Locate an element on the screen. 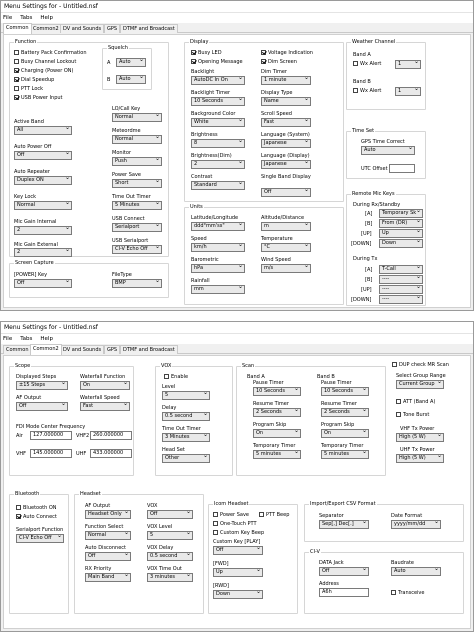 The height and width of the screenshot is (632, 474). latlon-select: ddd°mm'ss" is located at coordinates (218, 226).